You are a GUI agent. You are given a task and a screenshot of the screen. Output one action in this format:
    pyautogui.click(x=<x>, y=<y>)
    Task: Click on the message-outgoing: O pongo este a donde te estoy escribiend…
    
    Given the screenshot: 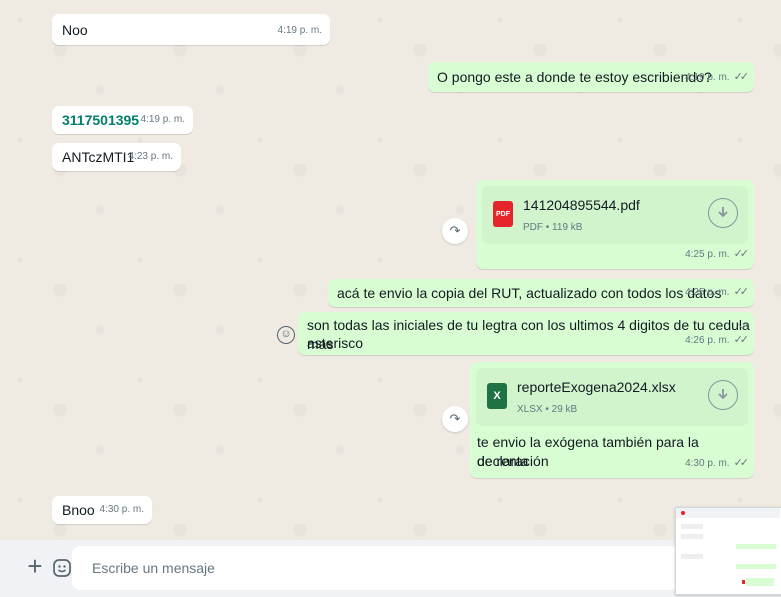 What is the action you would take?
    pyautogui.click(x=591, y=77)
    